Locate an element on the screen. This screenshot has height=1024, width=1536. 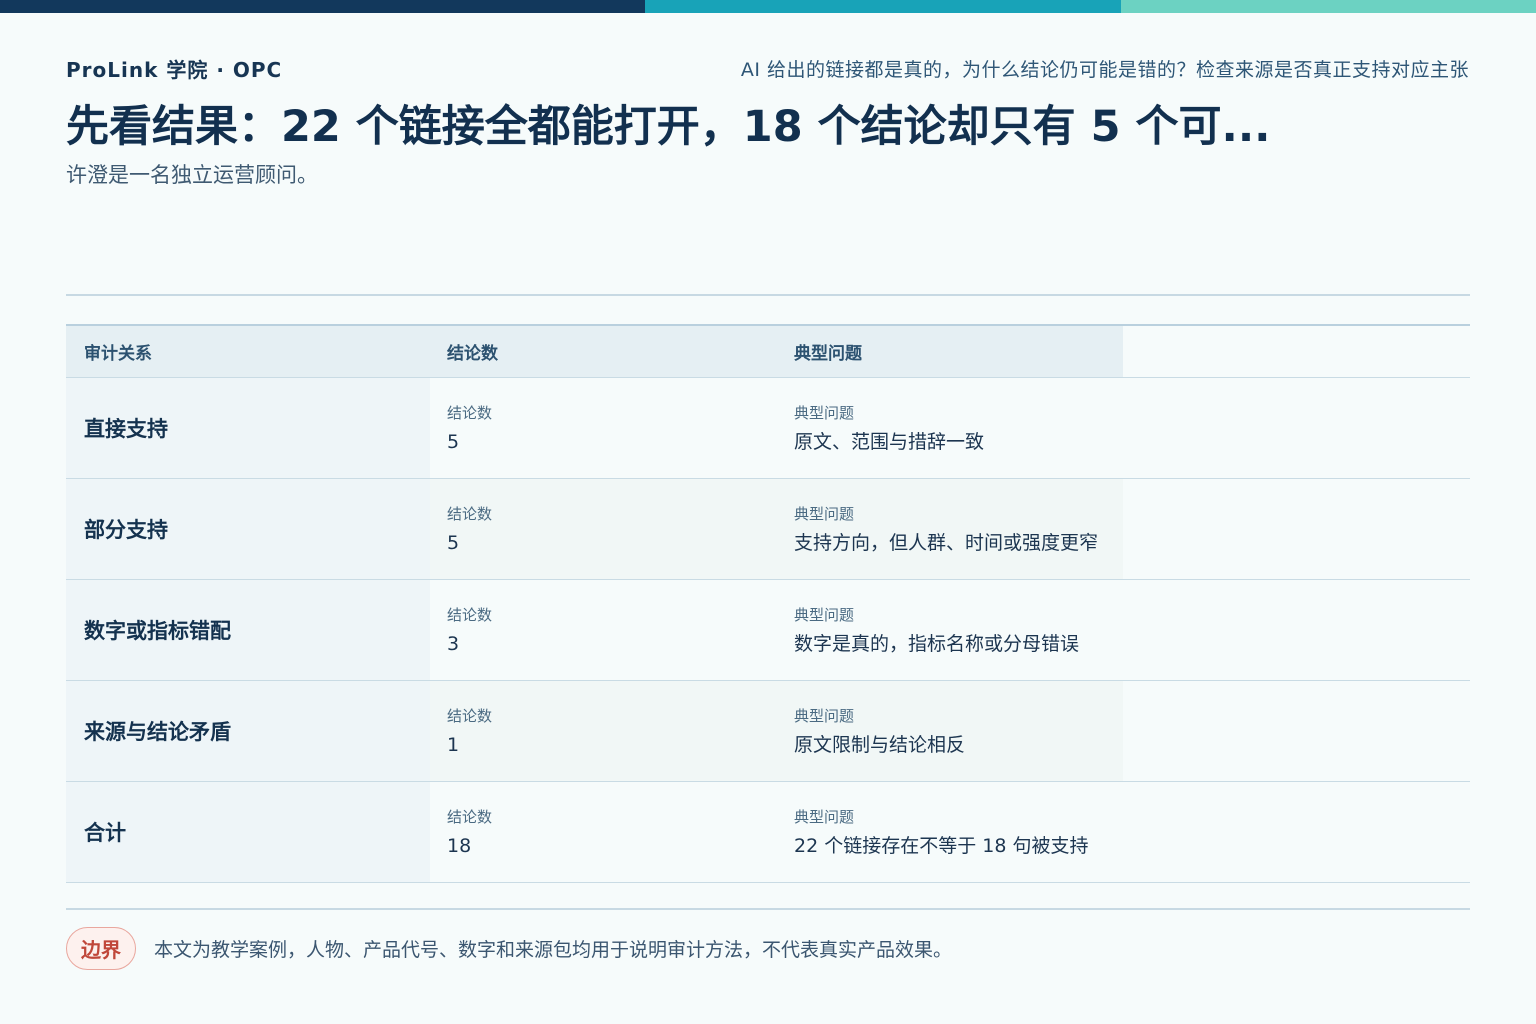
page-subtitle: 许澄是一名独立运营顾问。 is located at coordinates (192, 175).